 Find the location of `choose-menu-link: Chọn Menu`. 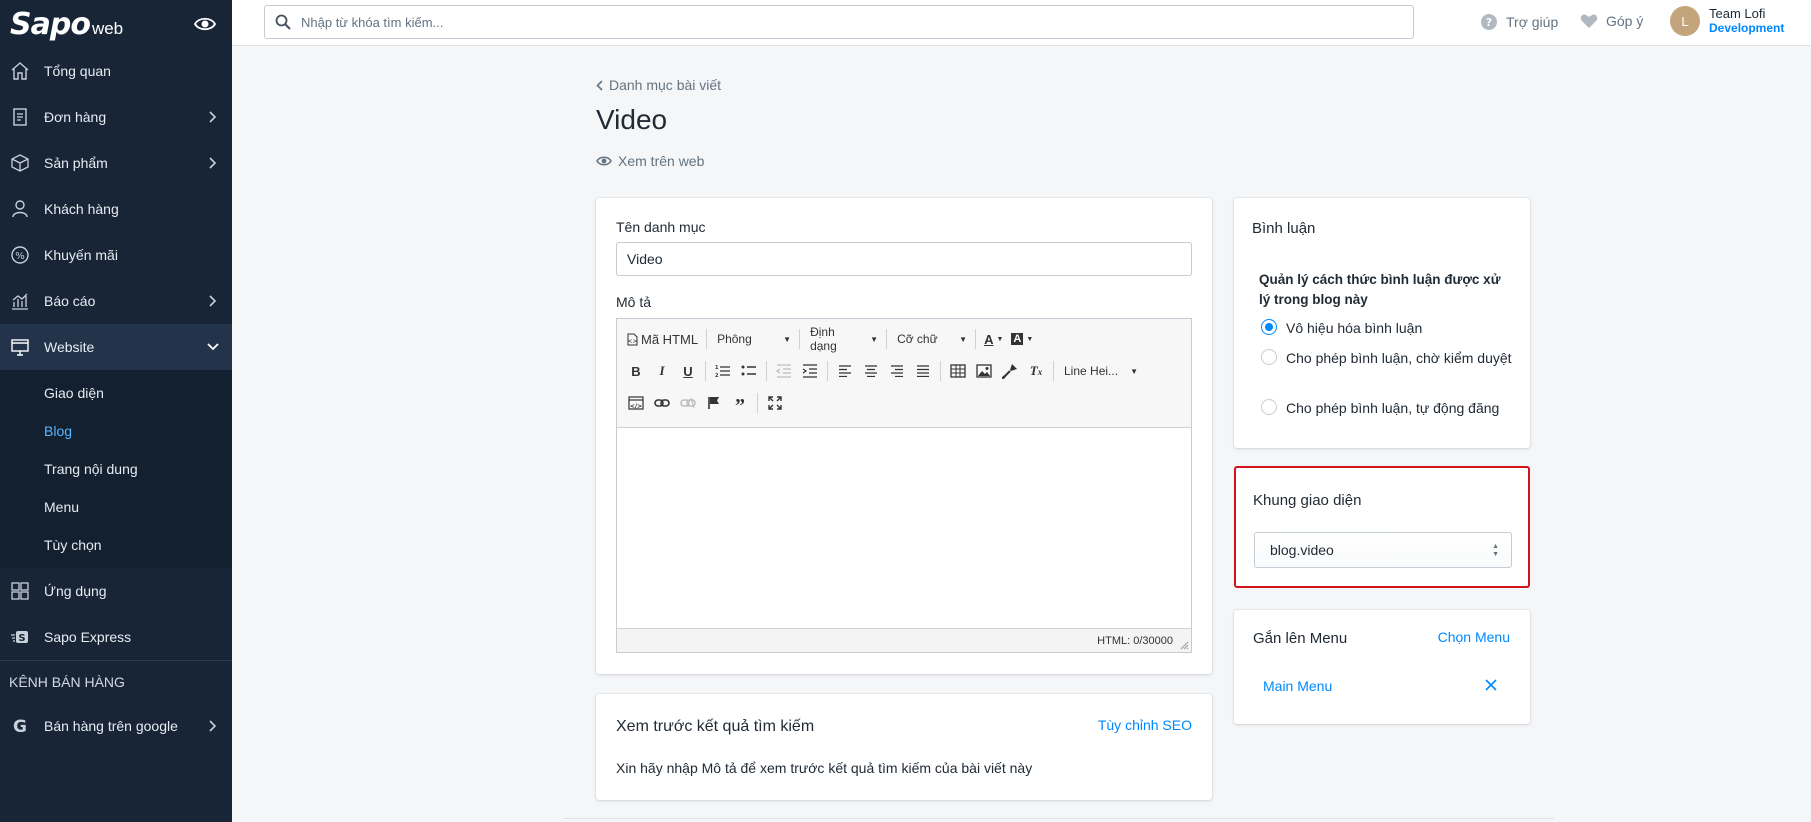

choose-menu-link: Chọn Menu is located at coordinates (1474, 637).